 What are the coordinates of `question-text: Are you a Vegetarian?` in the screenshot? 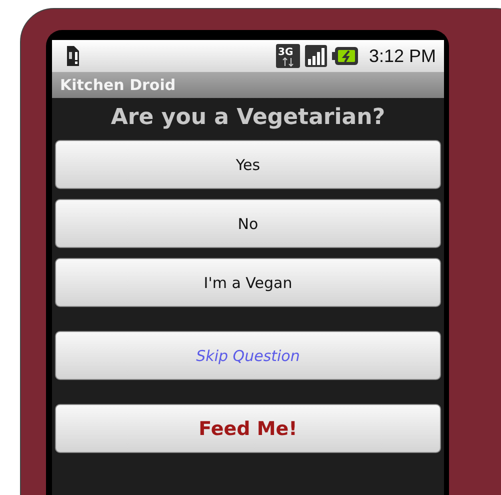 It's located at (248, 118).